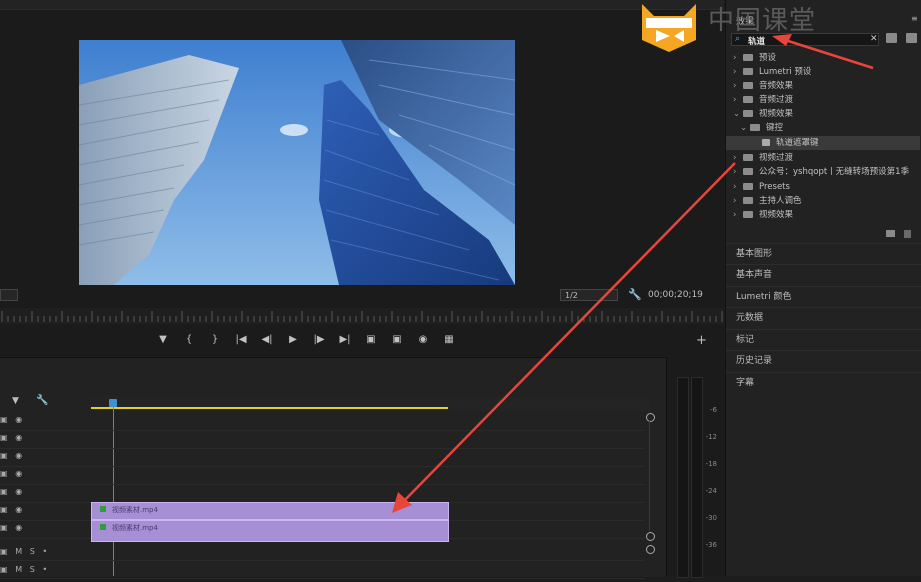 The height and width of the screenshot is (582, 921). What do you see at coordinates (571, 295) in the screenshot?
I see `resolution-value: 1/2` at bounding box center [571, 295].